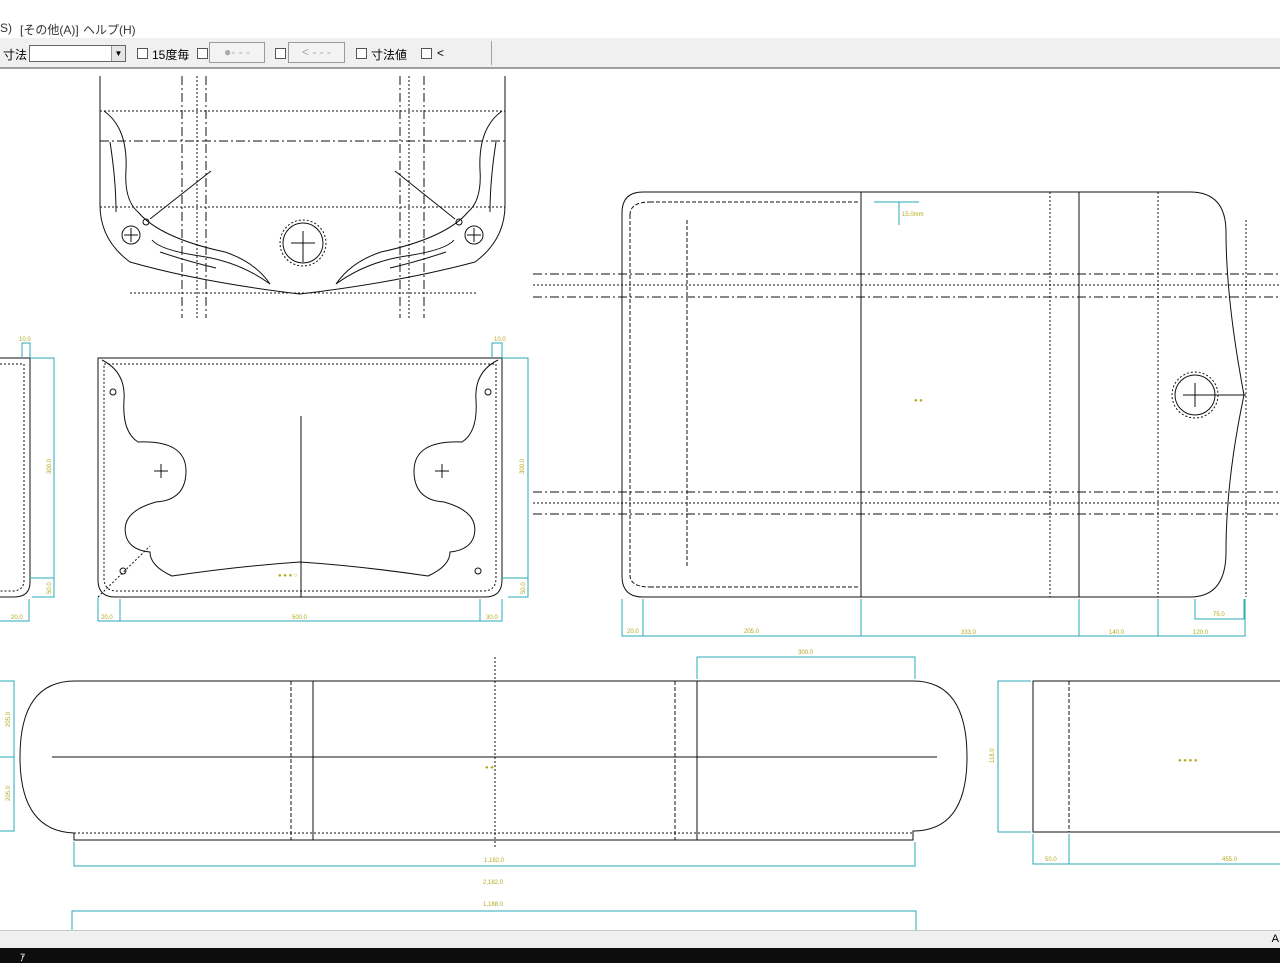 This screenshot has width=1280, height=964. Describe the element at coordinates (806, 653) in the screenshot. I see `dim-300-0-top: 300.0` at that location.